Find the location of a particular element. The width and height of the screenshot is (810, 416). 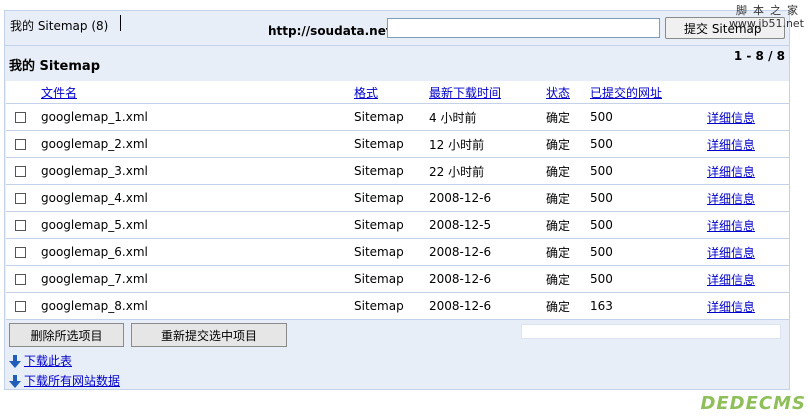

cell-filename: googlemap_1.xml is located at coordinates (197, 117).